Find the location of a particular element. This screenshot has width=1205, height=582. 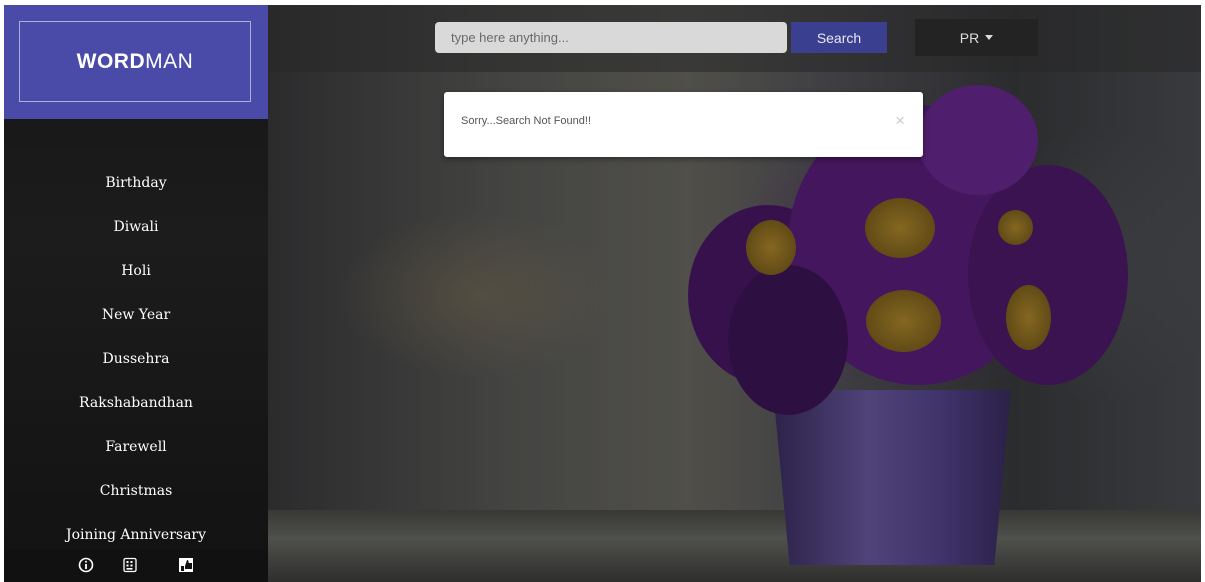

search-input is located at coordinates (611, 37).